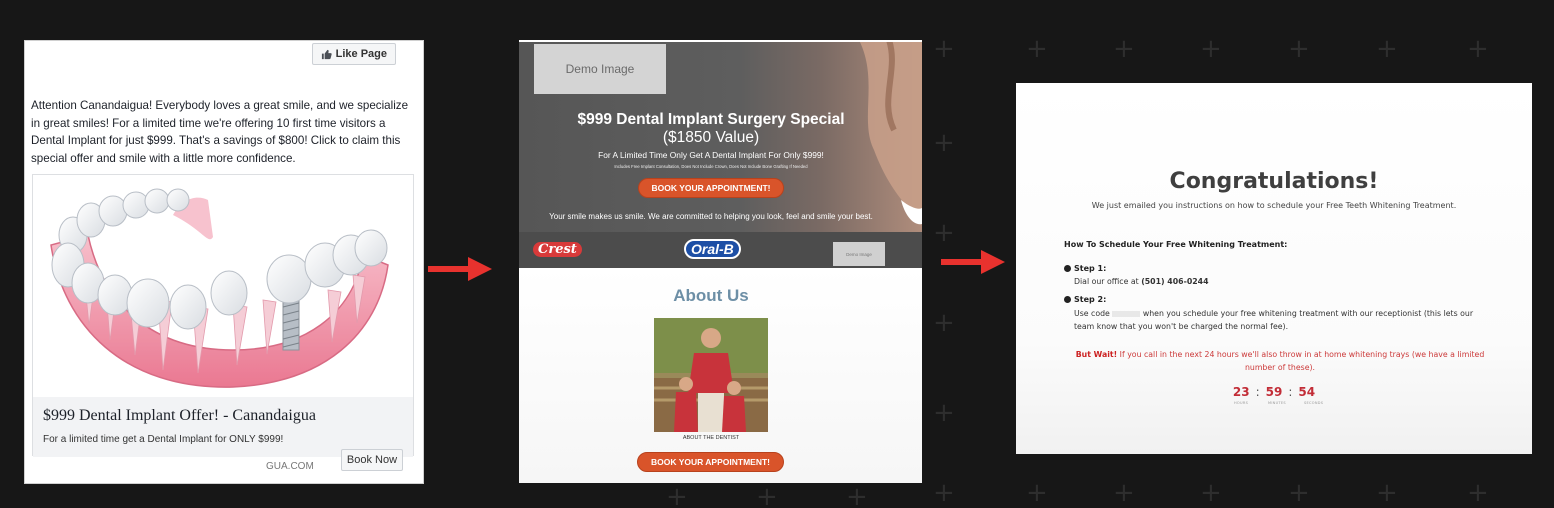  What do you see at coordinates (223, 286) in the screenshot?
I see `dental-implant-image` at bounding box center [223, 286].